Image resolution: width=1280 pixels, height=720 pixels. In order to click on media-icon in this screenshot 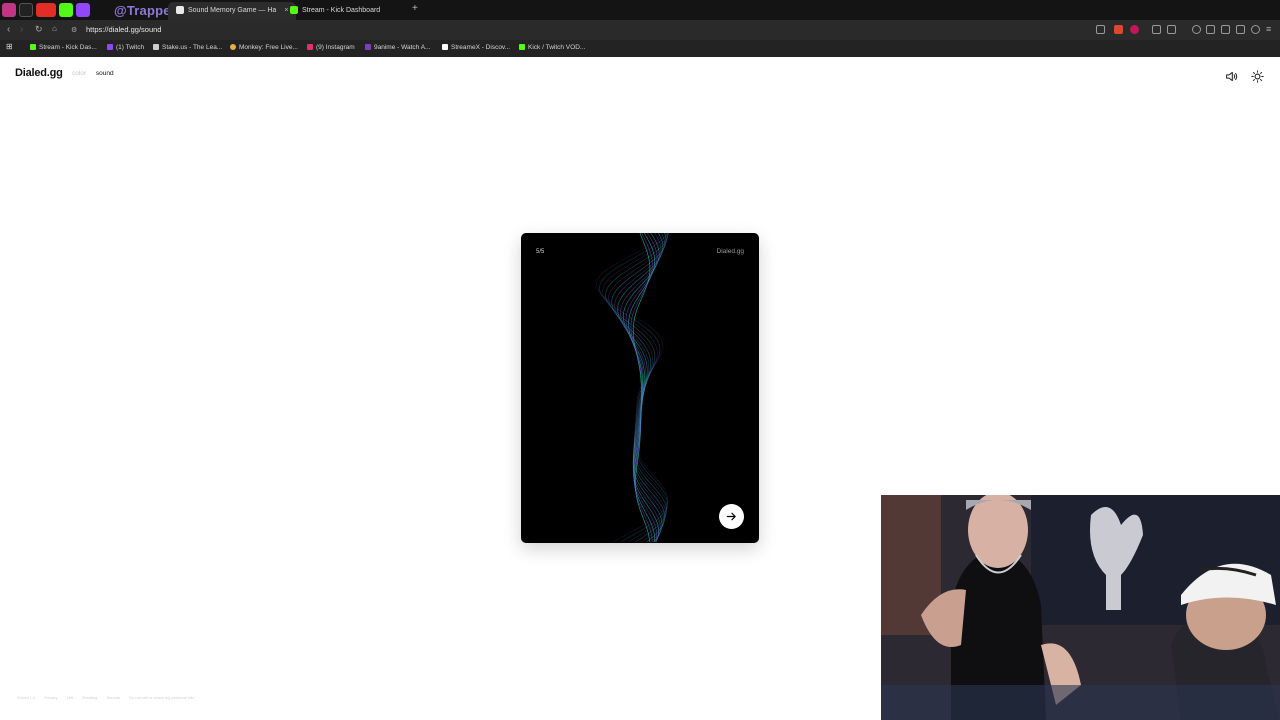, I will do `click(1196, 29)`.